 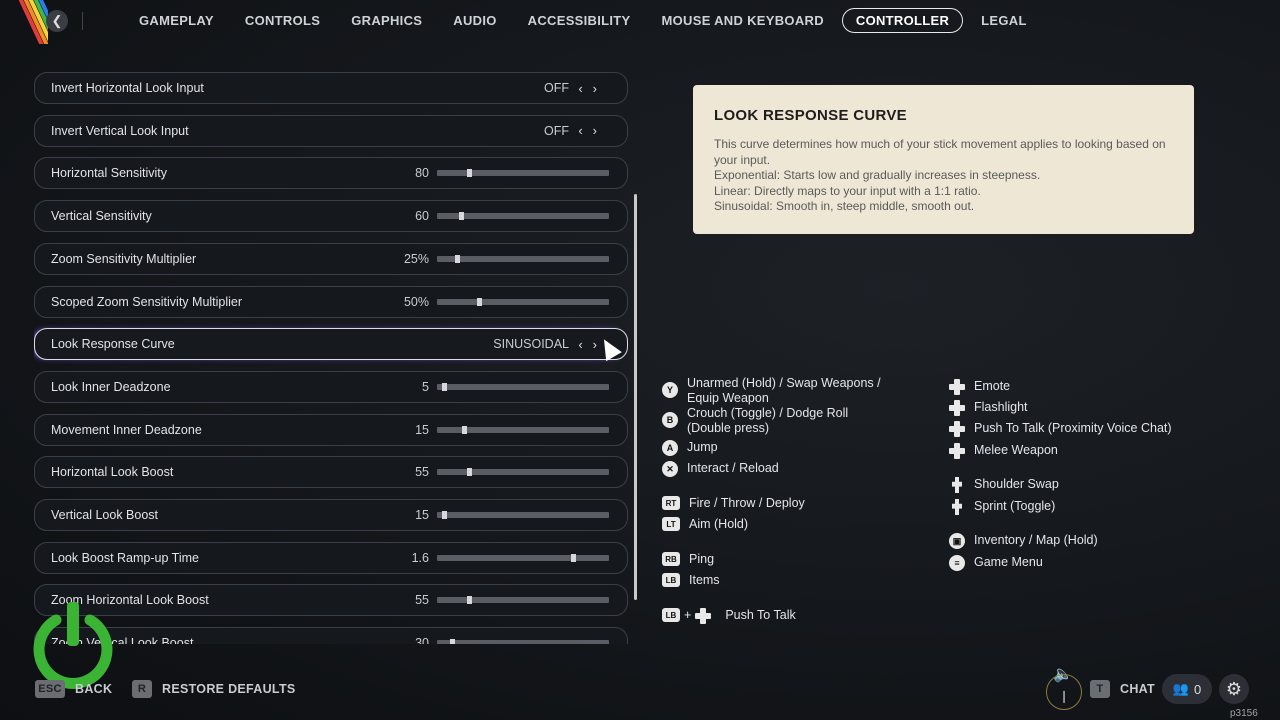 I want to click on legend-item: RB Ping, so click(x=787, y=559).